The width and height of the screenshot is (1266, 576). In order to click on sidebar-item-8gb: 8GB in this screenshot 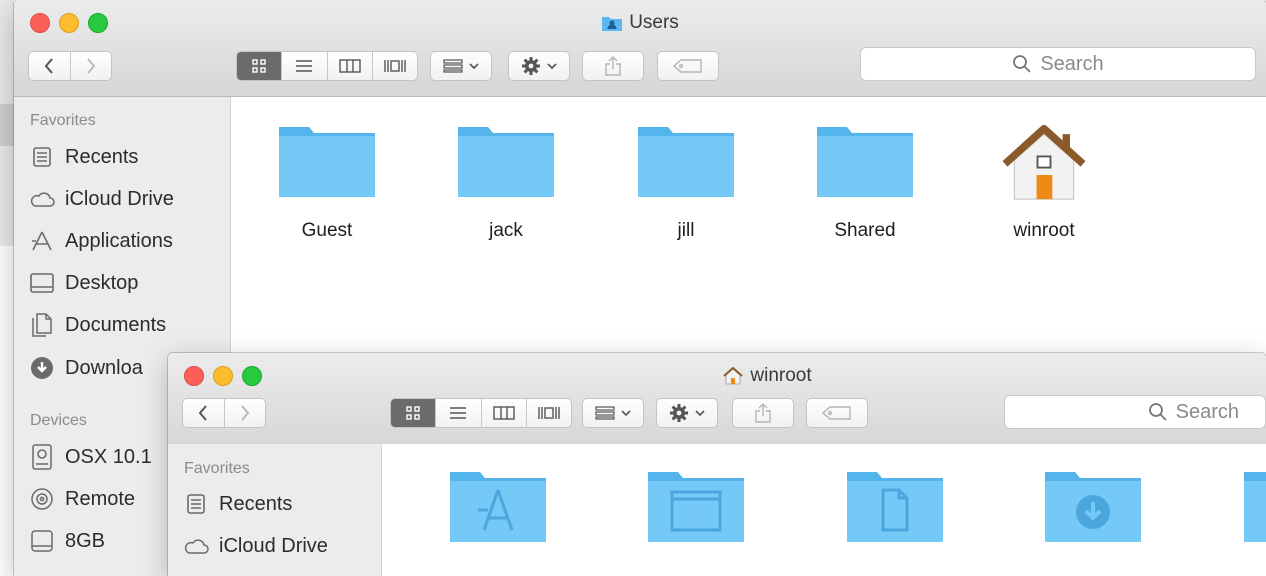, I will do `click(67, 541)`.